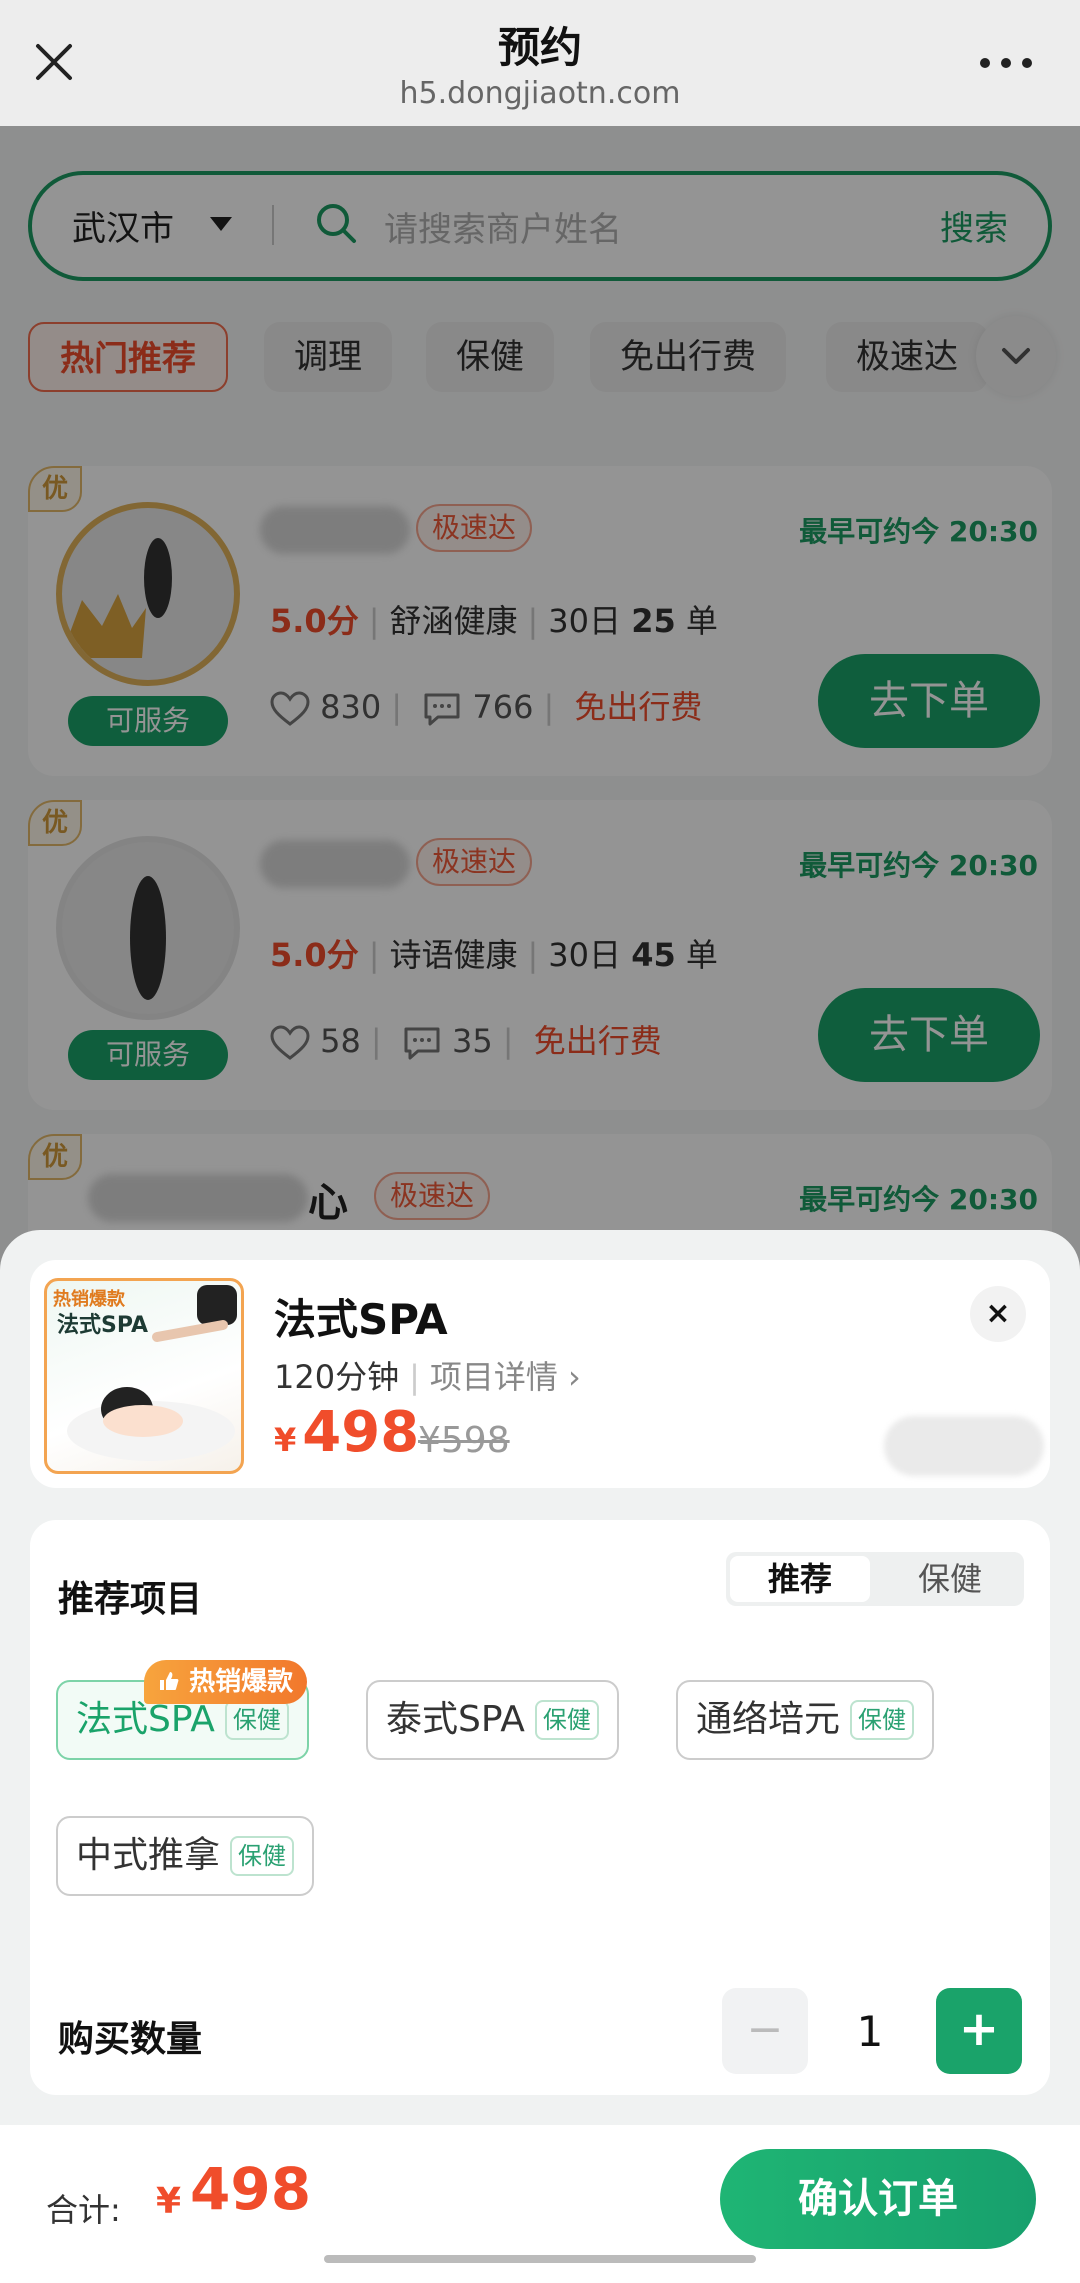 This screenshot has height=2283, width=1080. I want to click on currency-symbol: ¥, so click(285, 1440).